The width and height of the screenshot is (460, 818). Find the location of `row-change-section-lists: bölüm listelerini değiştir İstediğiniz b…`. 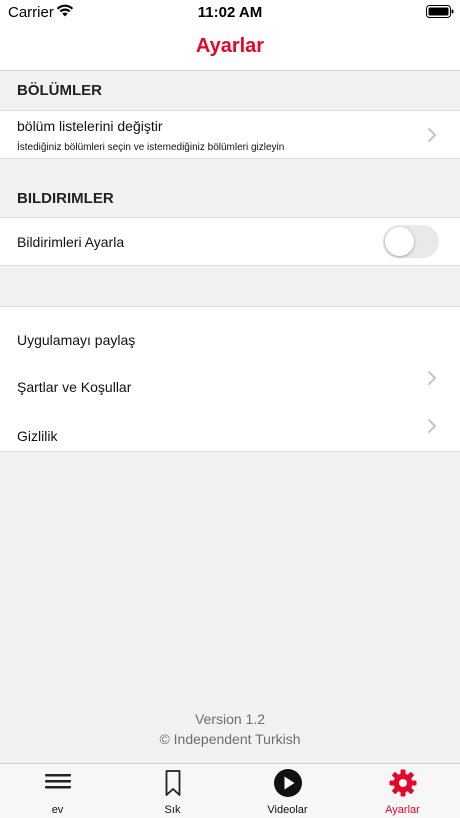

row-change-section-lists: bölüm listelerini değiştir İstediğiniz b… is located at coordinates (230, 134).